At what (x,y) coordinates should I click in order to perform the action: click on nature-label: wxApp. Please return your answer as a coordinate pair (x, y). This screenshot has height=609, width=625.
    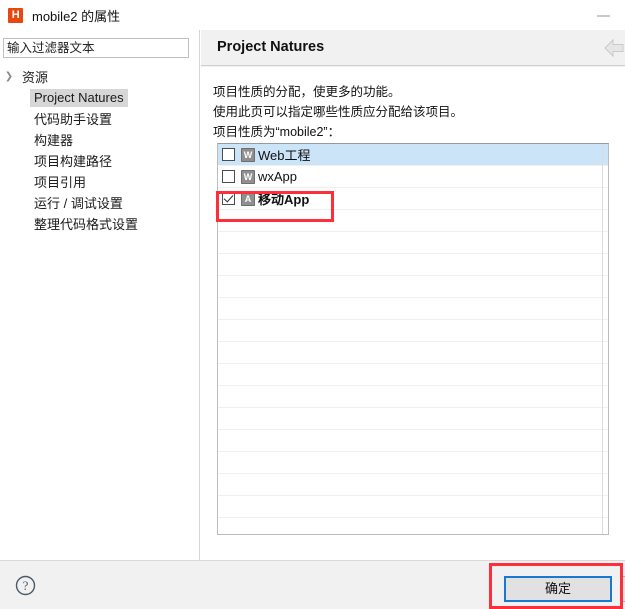
    Looking at the image, I should click on (278, 176).